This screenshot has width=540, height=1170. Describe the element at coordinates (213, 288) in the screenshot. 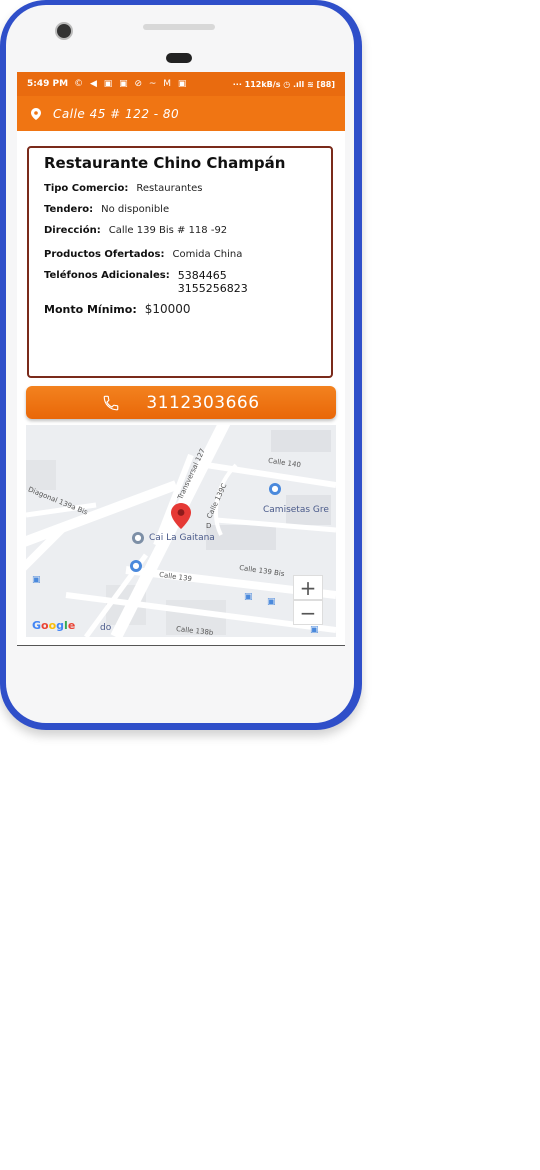

I see `telefono-2: 3155256823` at that location.